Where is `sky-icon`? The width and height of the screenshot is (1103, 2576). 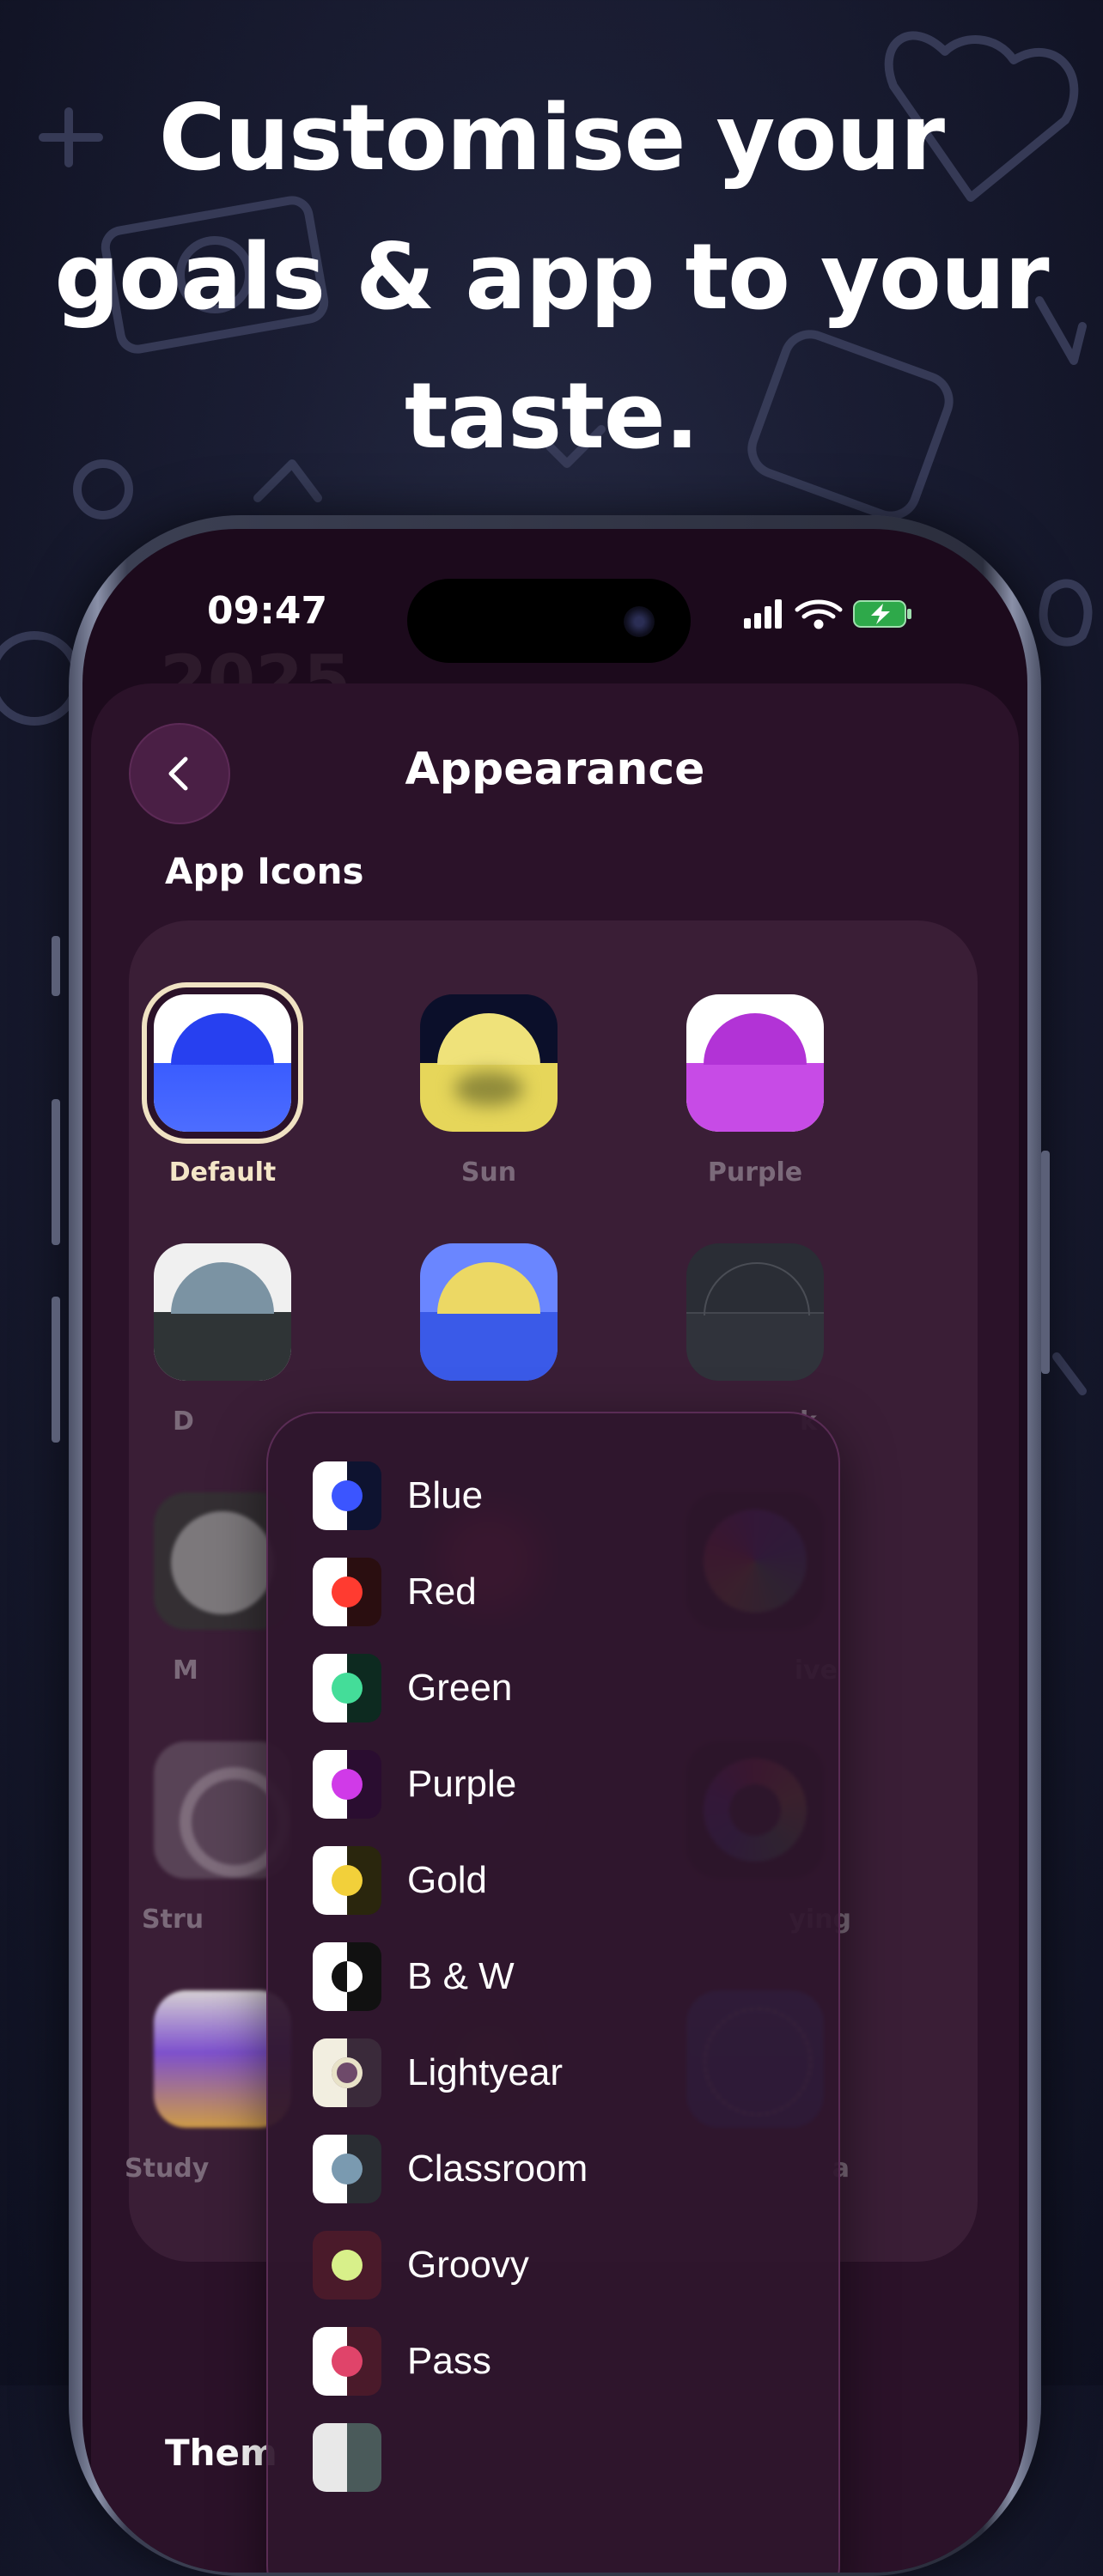
sky-icon is located at coordinates (489, 1312).